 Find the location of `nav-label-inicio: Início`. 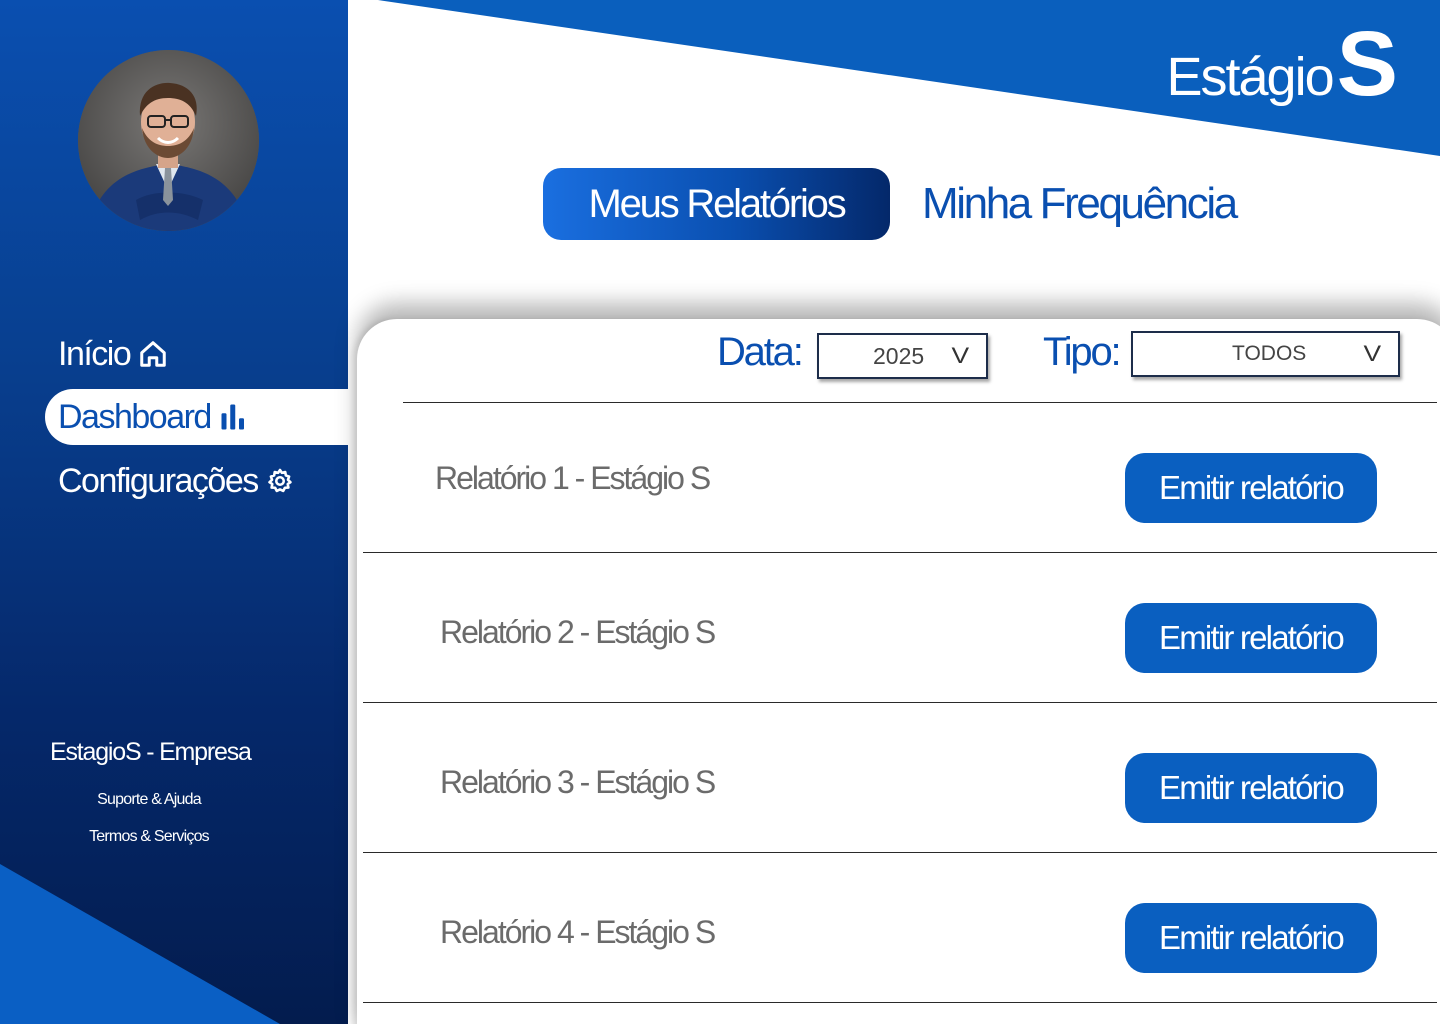

nav-label-inicio: Início is located at coordinates (95, 353).